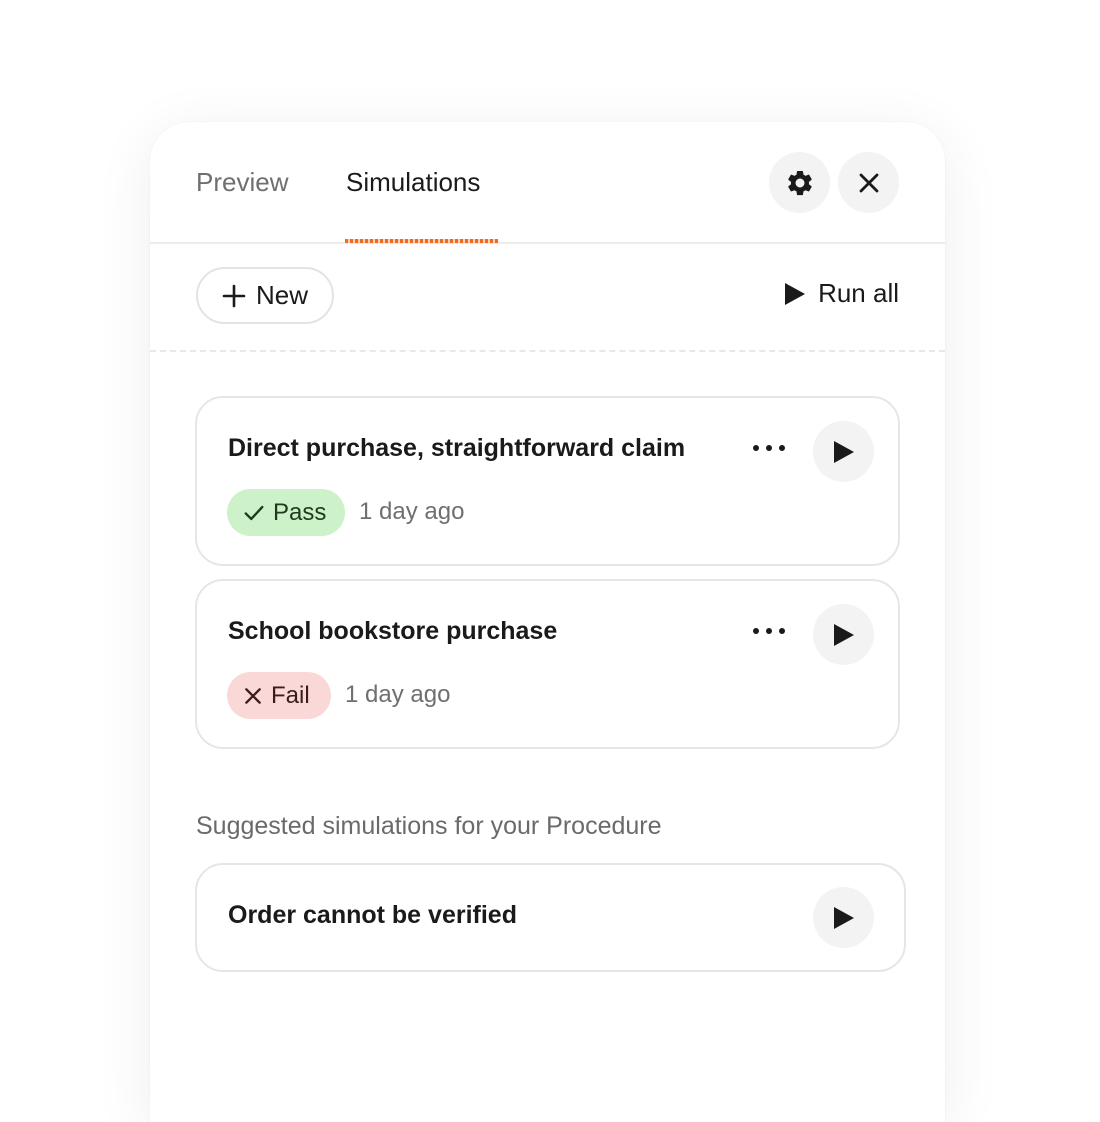 The height and width of the screenshot is (1122, 1100). What do you see at coordinates (547, 183) in the screenshot?
I see `panel-header: Preview Simulations` at bounding box center [547, 183].